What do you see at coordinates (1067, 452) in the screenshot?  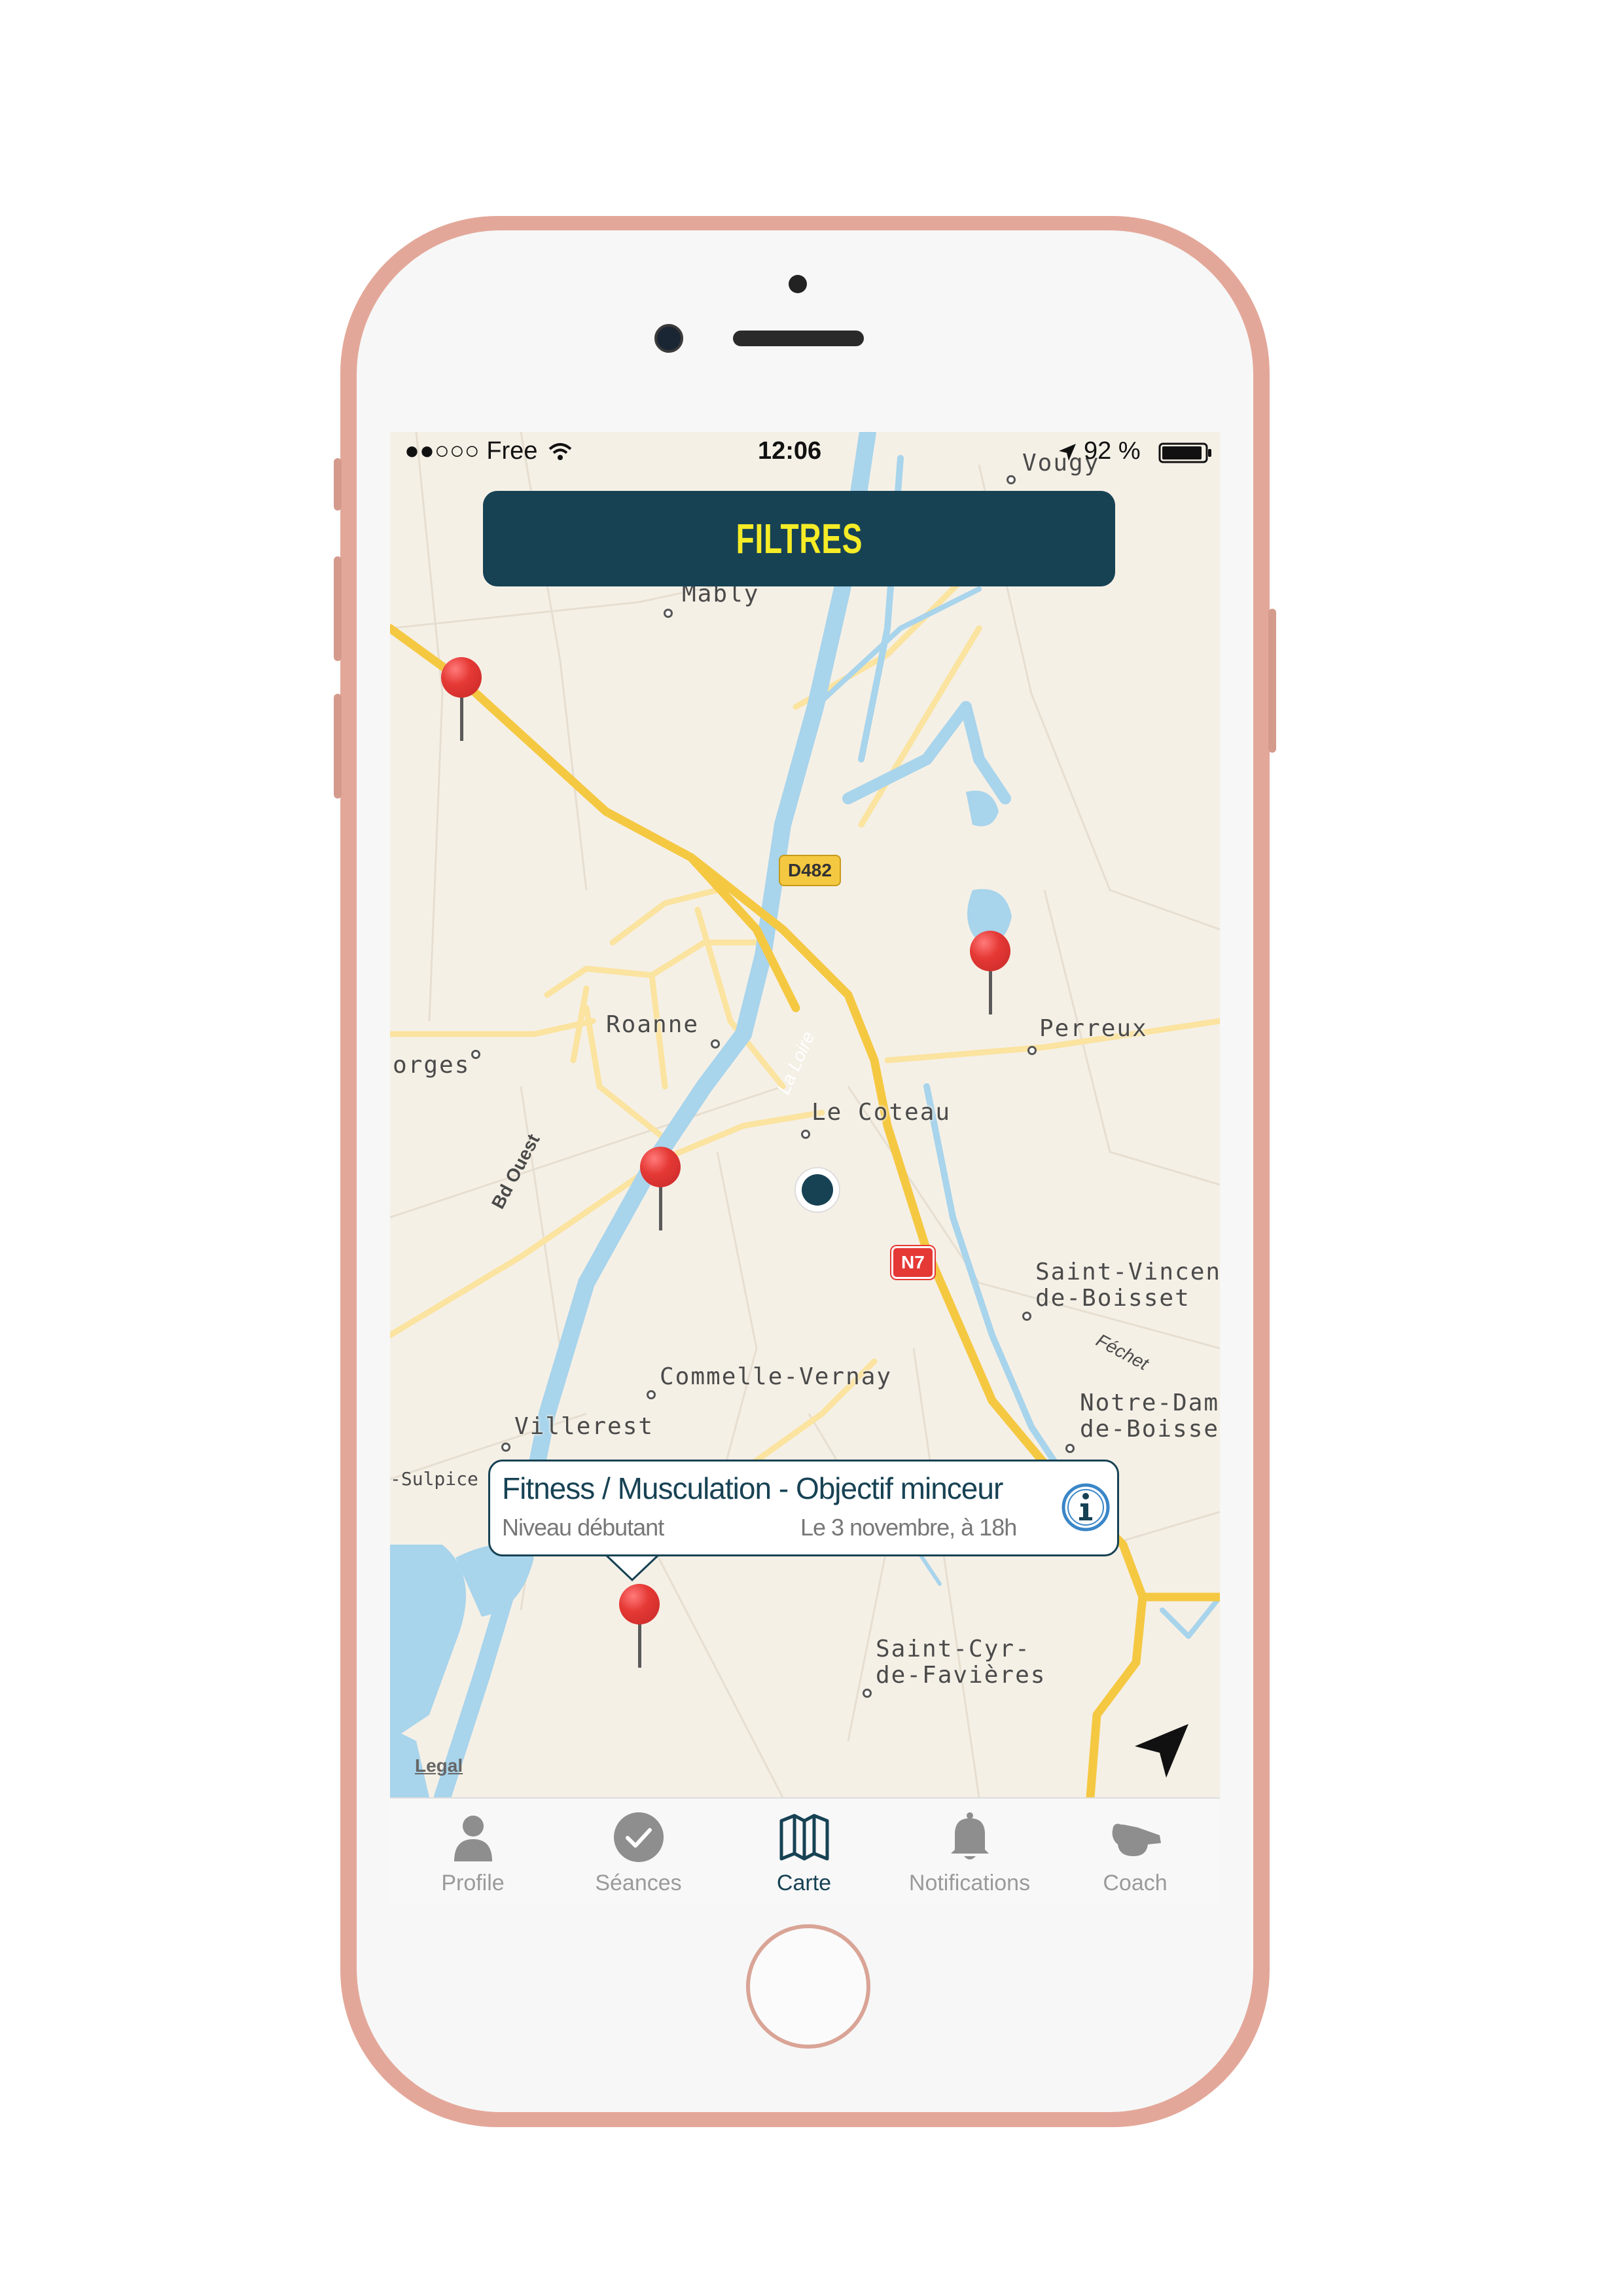 I see `location-arrow-icon` at bounding box center [1067, 452].